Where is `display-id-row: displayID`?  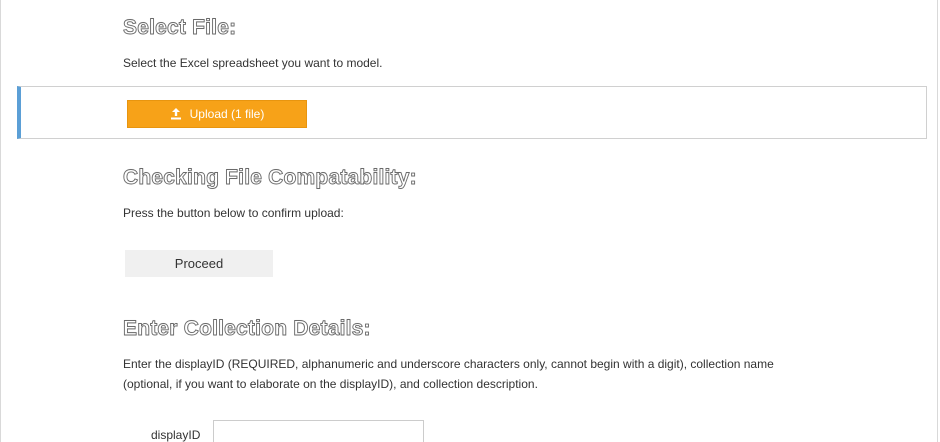
display-id-row: displayID is located at coordinates (287, 431).